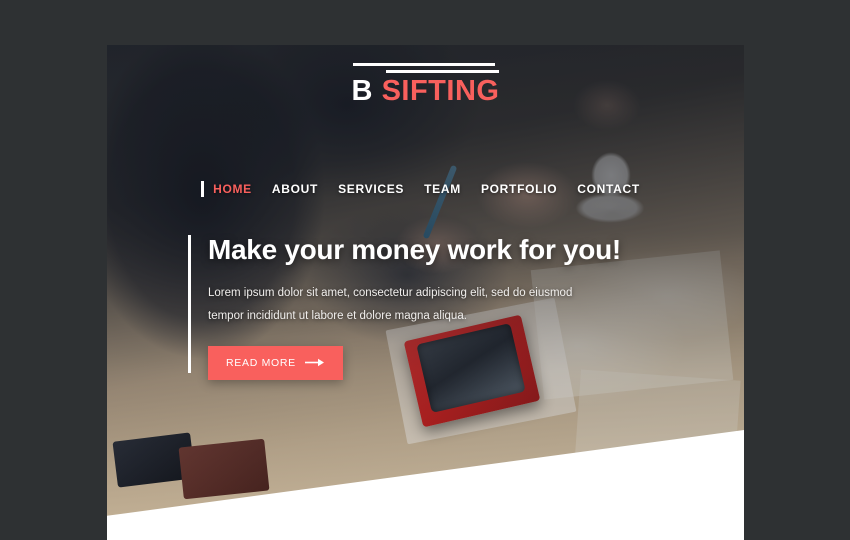 This screenshot has height=540, width=850. I want to click on nav-item-portfolio: PORTFOLIO, so click(519, 189).